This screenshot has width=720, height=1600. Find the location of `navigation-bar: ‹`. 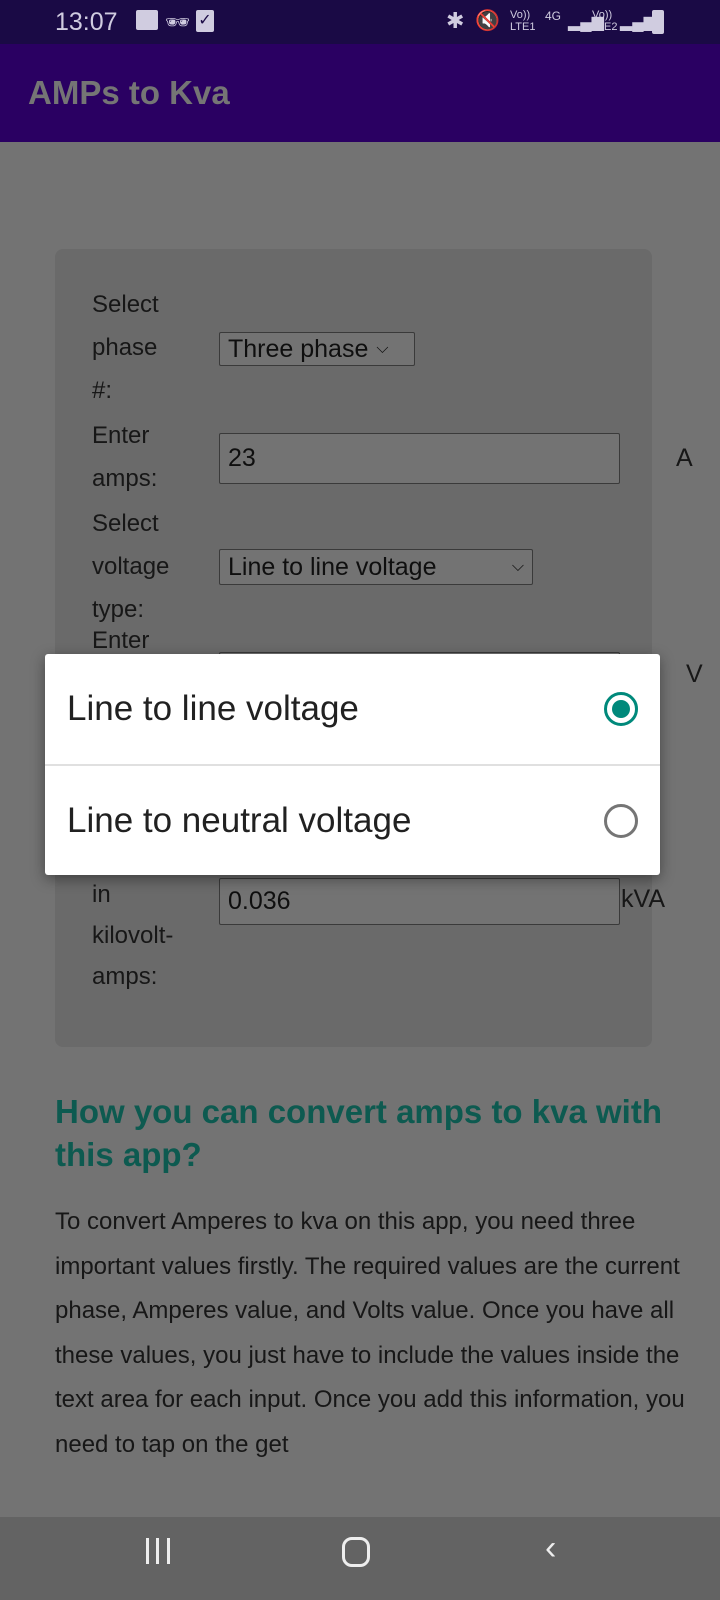

navigation-bar: ‹ is located at coordinates (360, 1558).